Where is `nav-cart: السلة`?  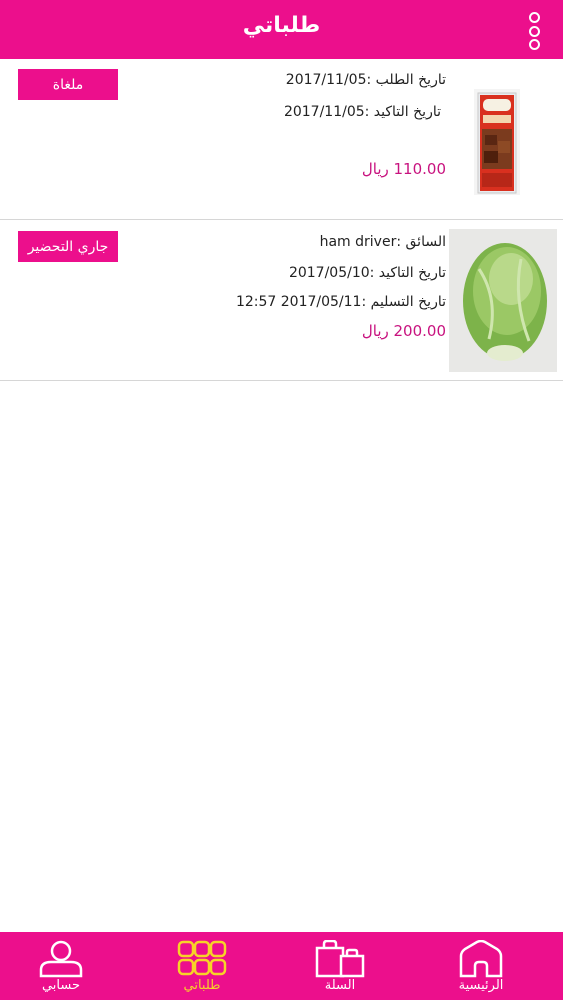 nav-cart: السلة is located at coordinates (340, 966).